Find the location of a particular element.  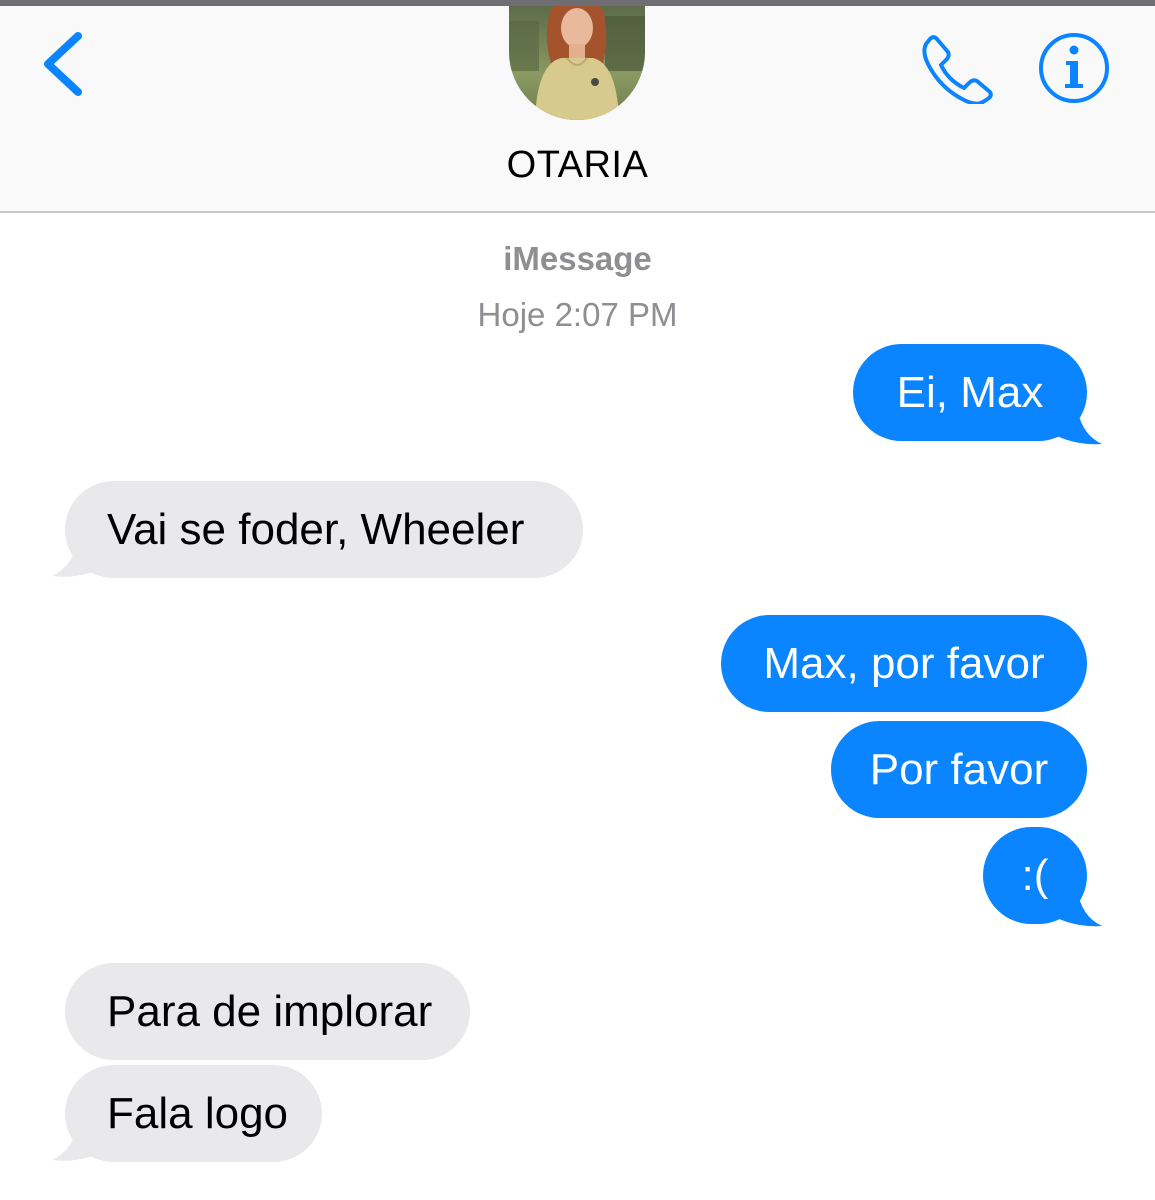

info-button is located at coordinates (1074, 68).